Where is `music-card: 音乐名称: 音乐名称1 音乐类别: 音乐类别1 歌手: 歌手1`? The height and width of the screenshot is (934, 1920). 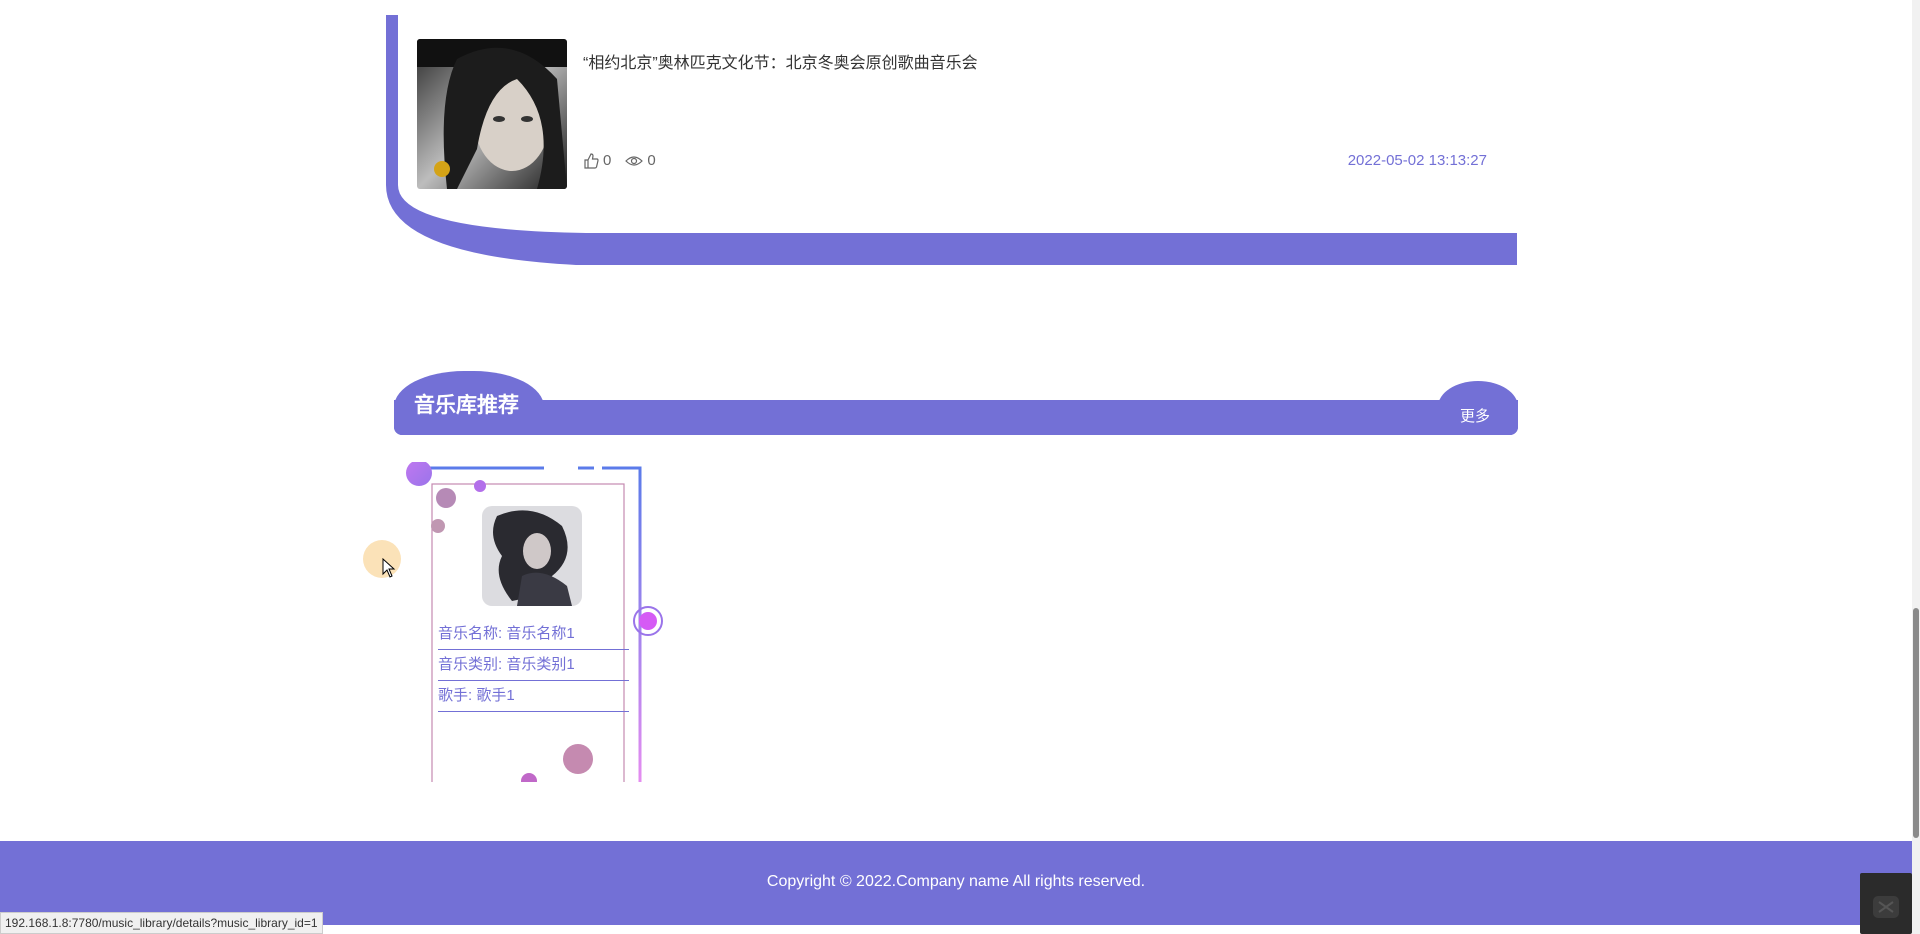 music-card: 音乐名称: 音乐名称1 音乐类别: 音乐类别1 歌手: 歌手1 is located at coordinates (535, 622).